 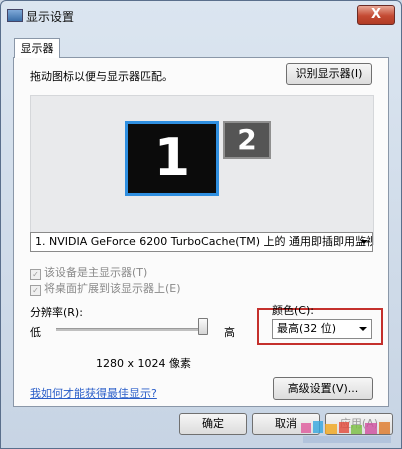 I want to click on primary-monitor-checkbox: ✓ 该设备是主显示器(T), so click(x=88, y=272).